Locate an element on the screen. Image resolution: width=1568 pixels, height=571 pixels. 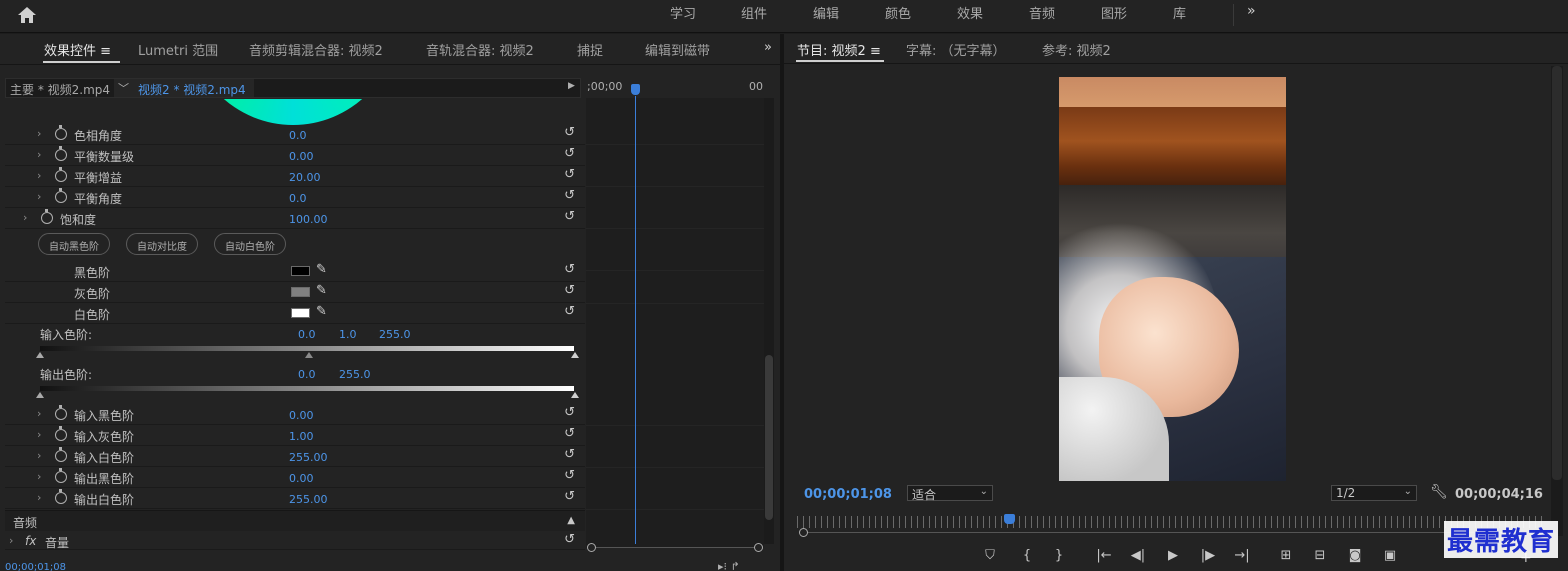
add-marker-icon: ⛉ is located at coordinates (990, 557).